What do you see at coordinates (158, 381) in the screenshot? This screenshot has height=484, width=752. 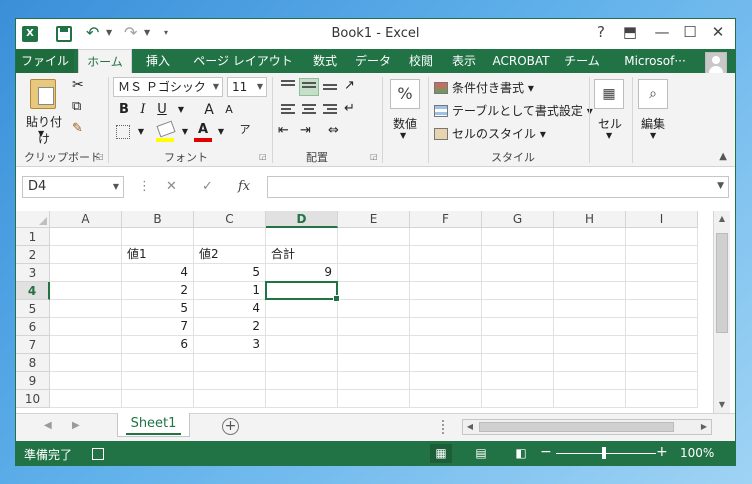 I see `cell-b9` at bounding box center [158, 381].